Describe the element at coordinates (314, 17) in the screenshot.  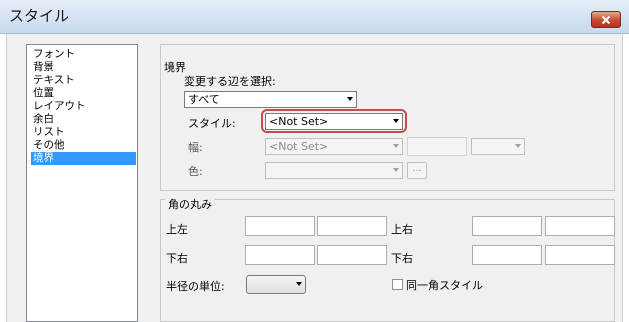
I see `title-bar: スタイル` at that location.